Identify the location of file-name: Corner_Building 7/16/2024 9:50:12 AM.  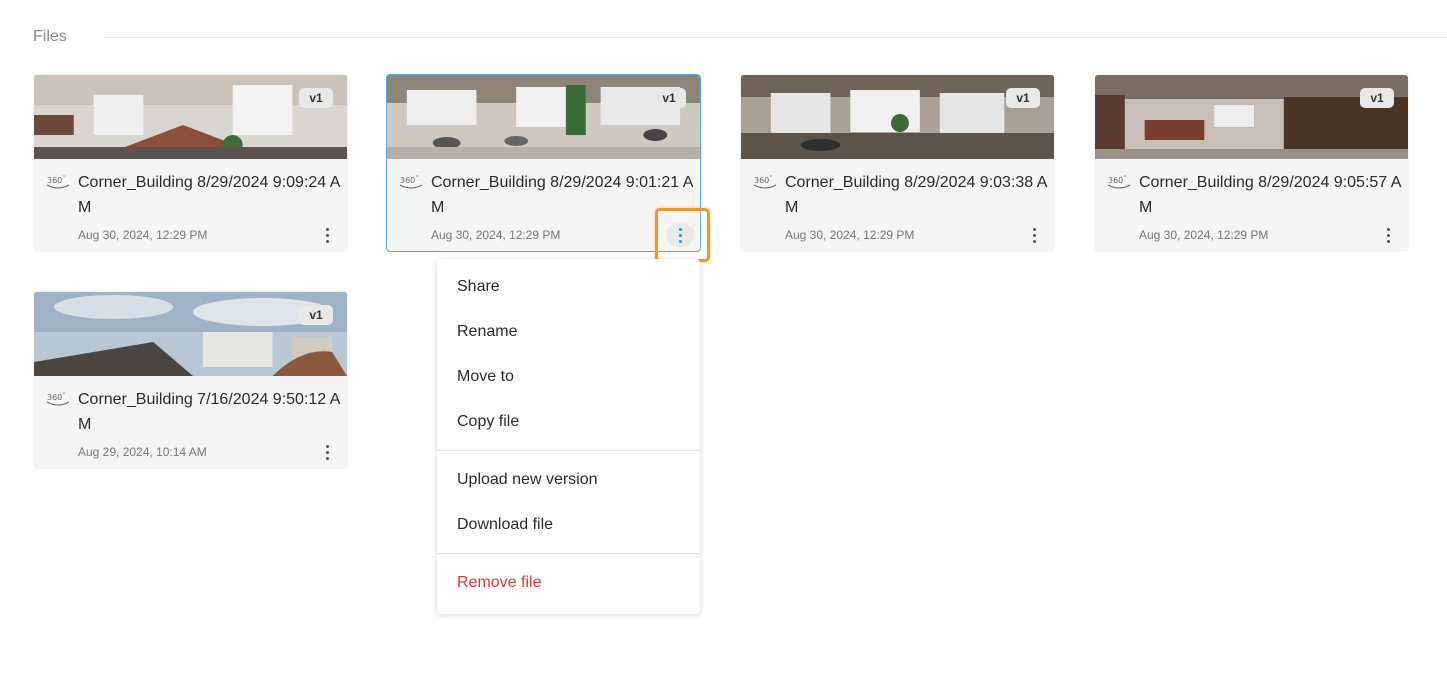
(211, 412).